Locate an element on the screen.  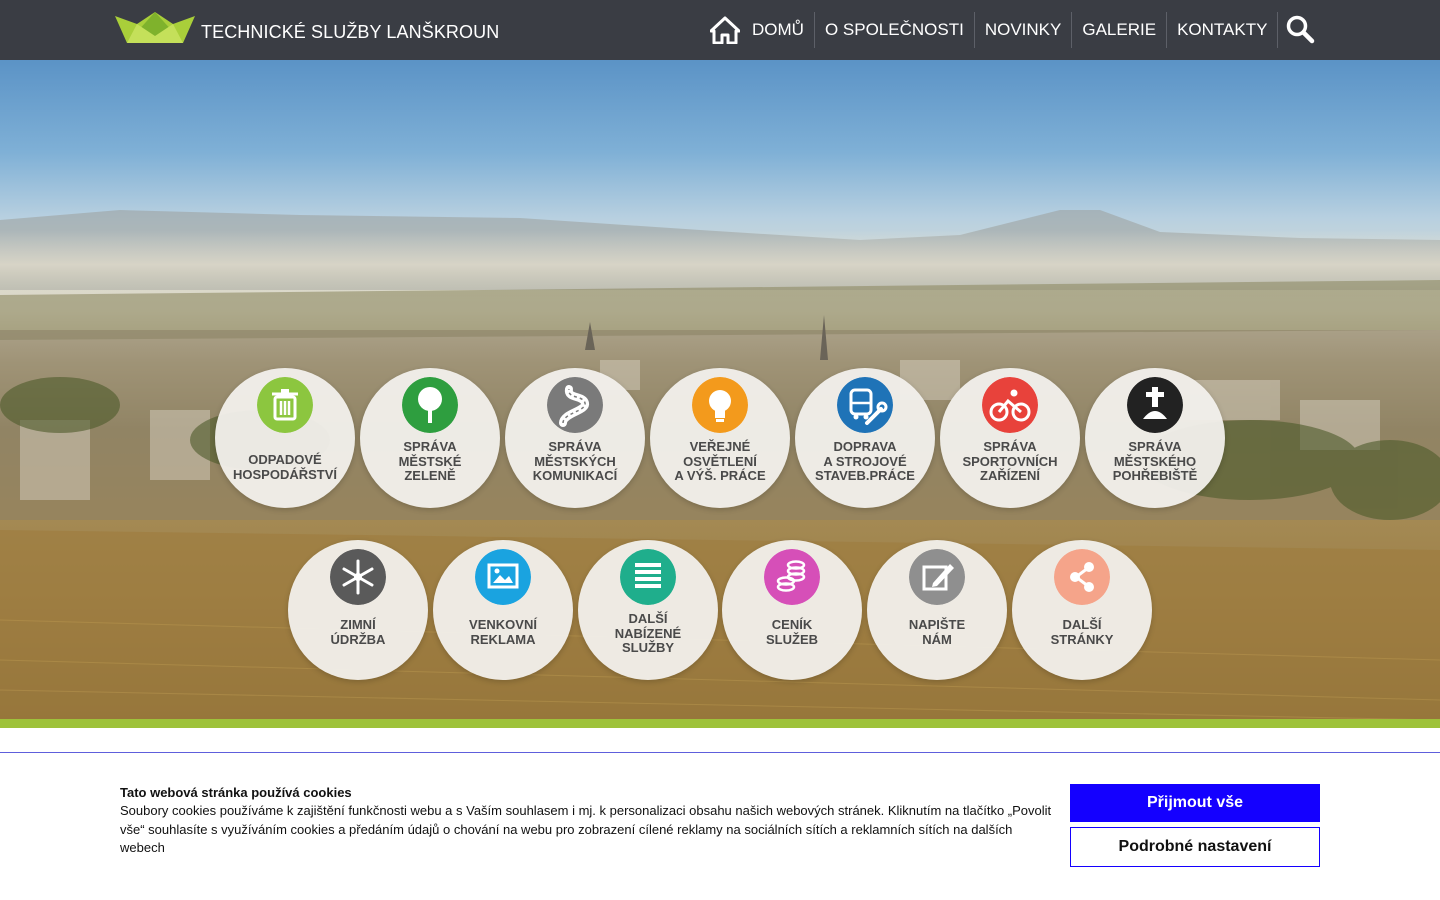
list-icon is located at coordinates (648, 577).